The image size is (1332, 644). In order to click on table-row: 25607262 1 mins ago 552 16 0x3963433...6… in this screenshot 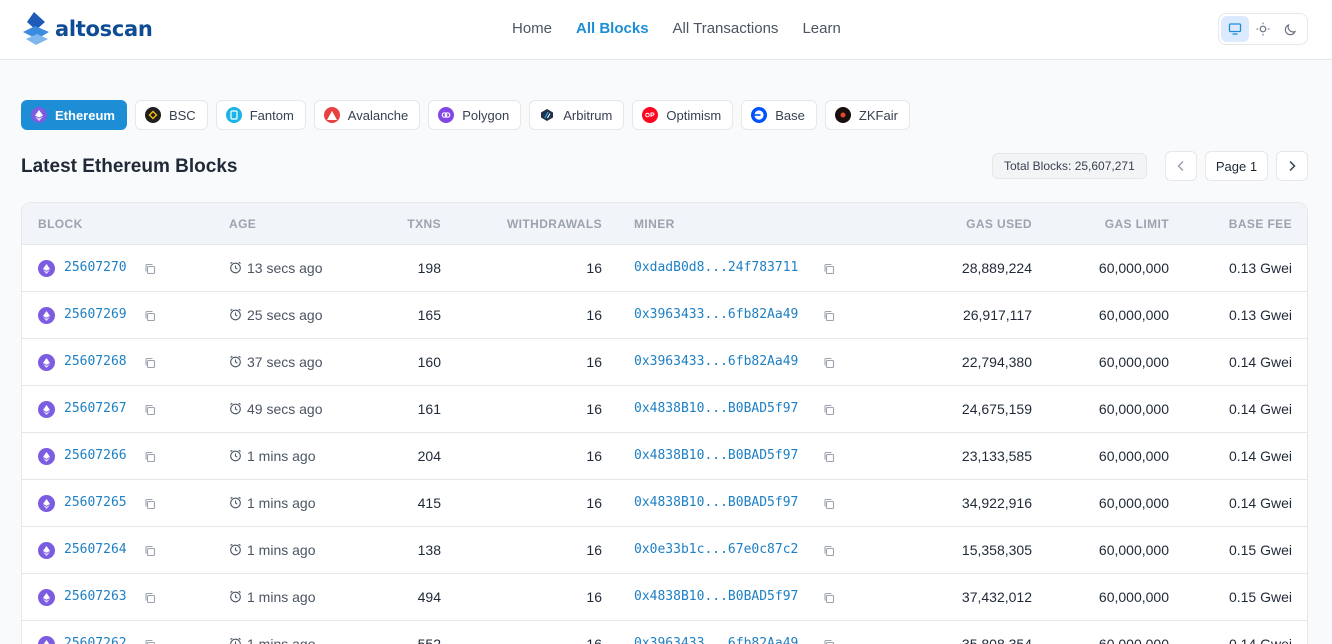, I will do `click(664, 632)`.